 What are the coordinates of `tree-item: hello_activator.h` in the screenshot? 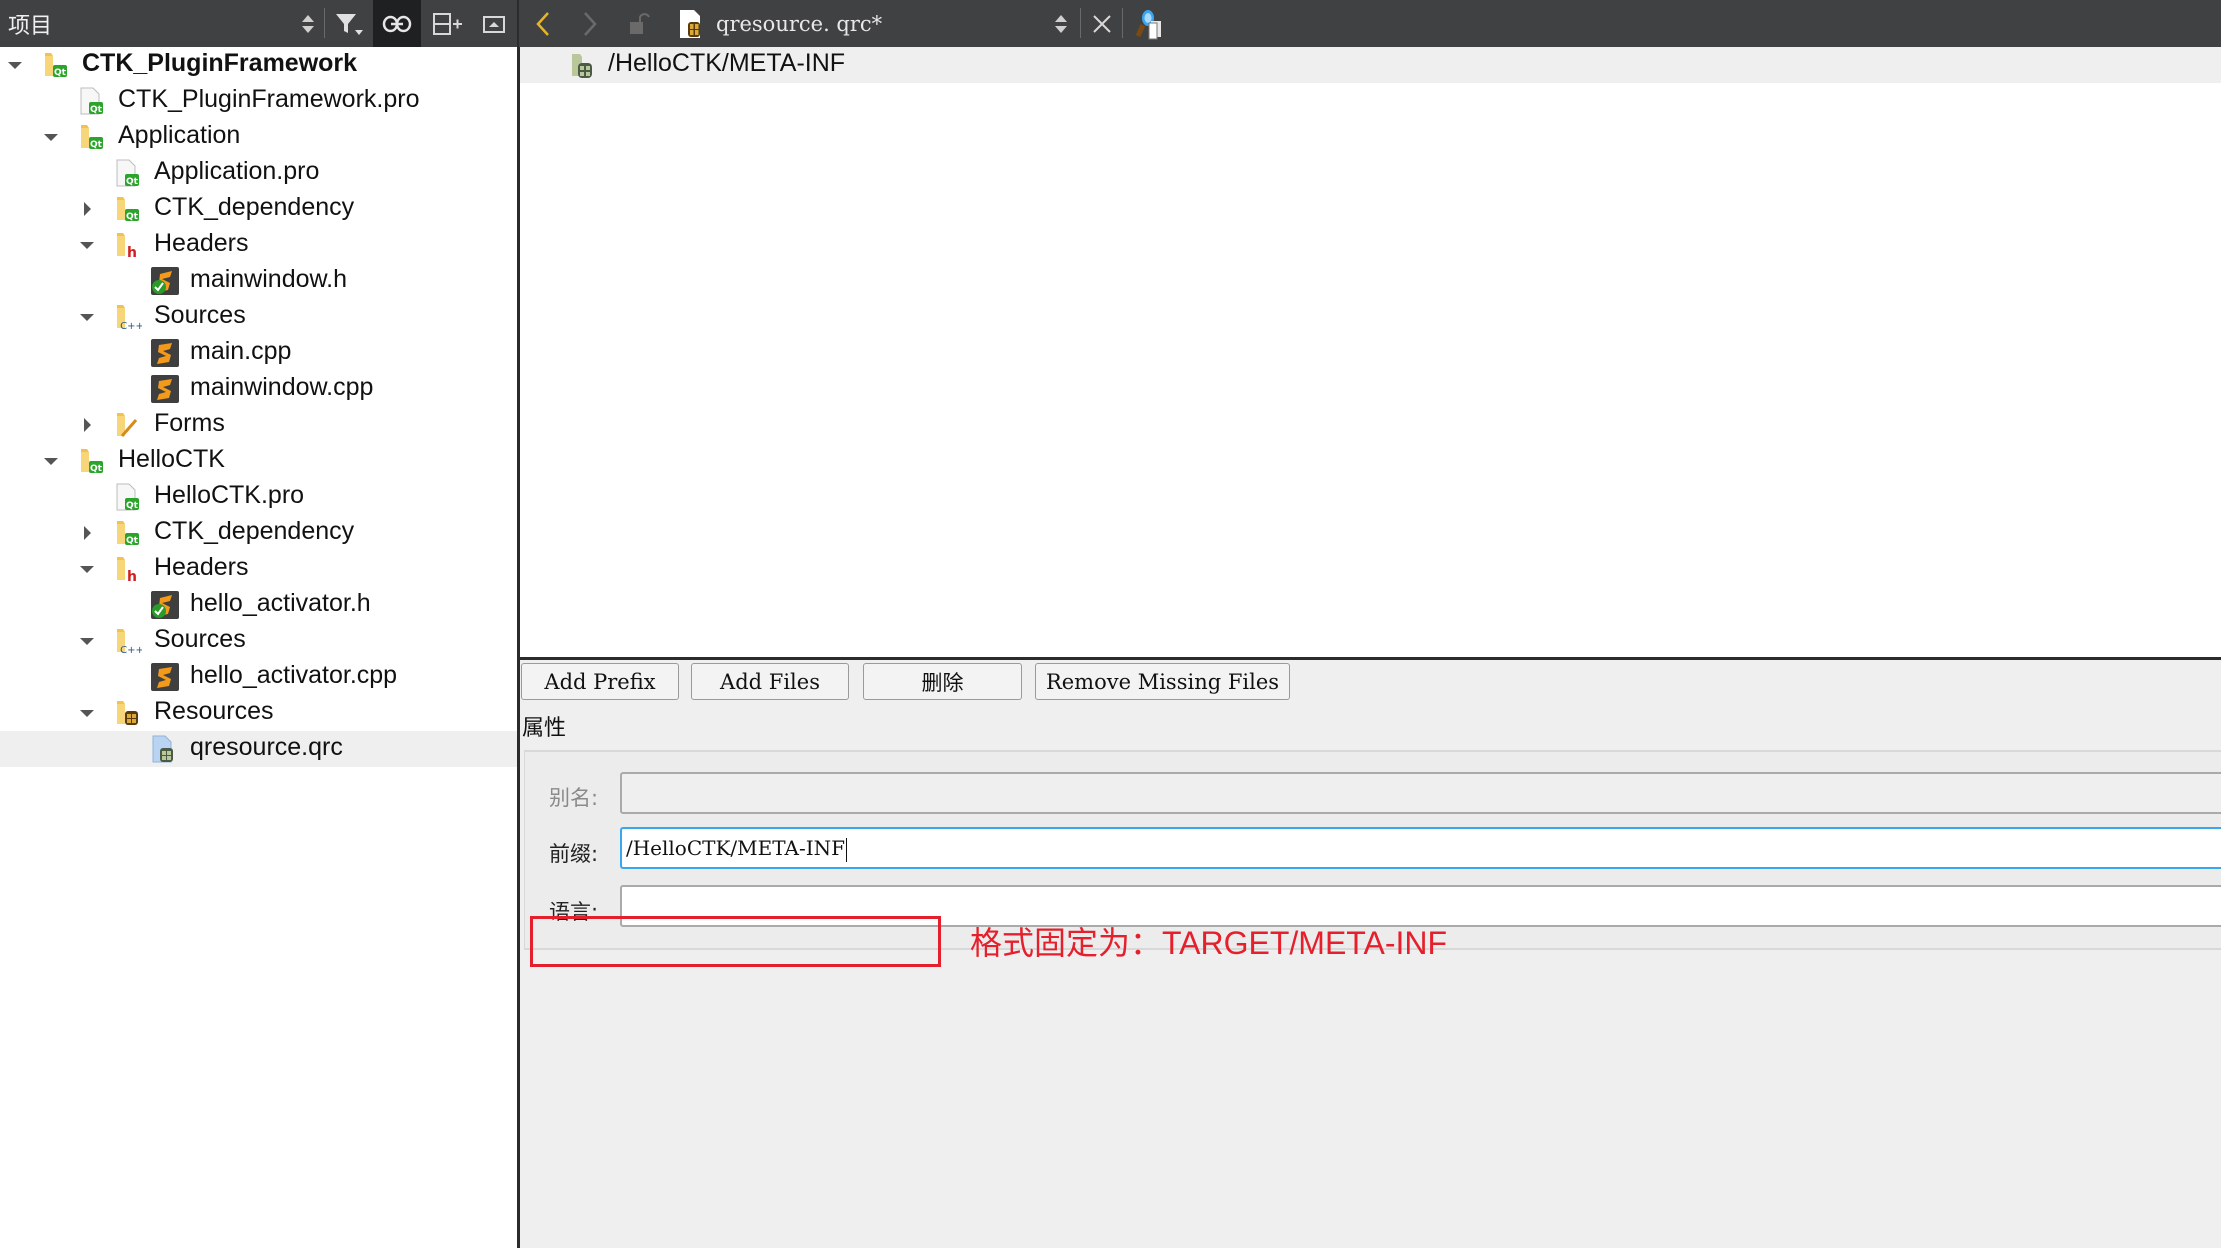 It's located at (258, 605).